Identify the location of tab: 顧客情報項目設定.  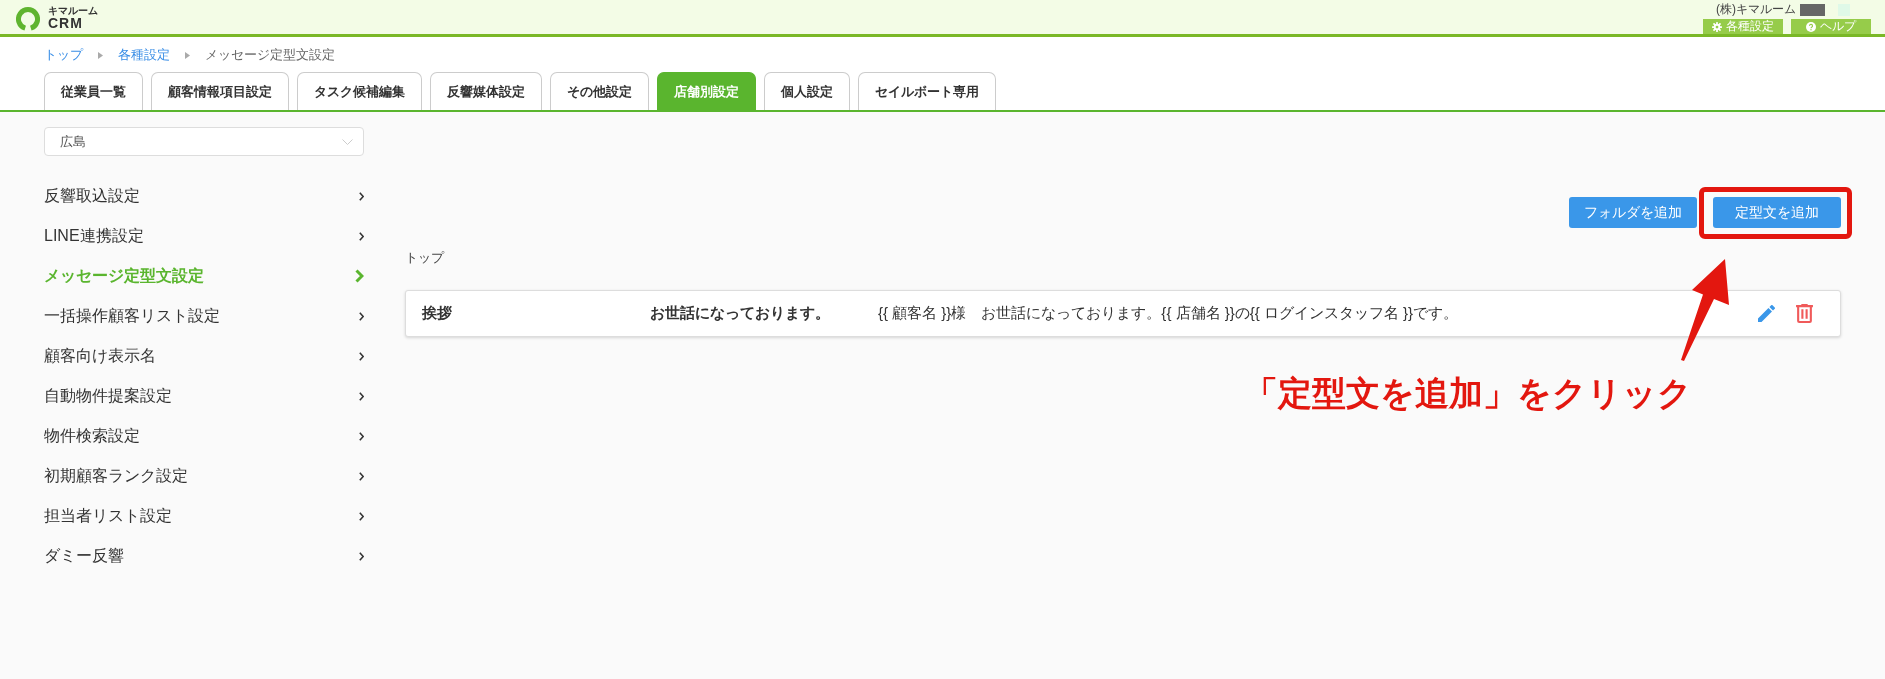
(220, 91).